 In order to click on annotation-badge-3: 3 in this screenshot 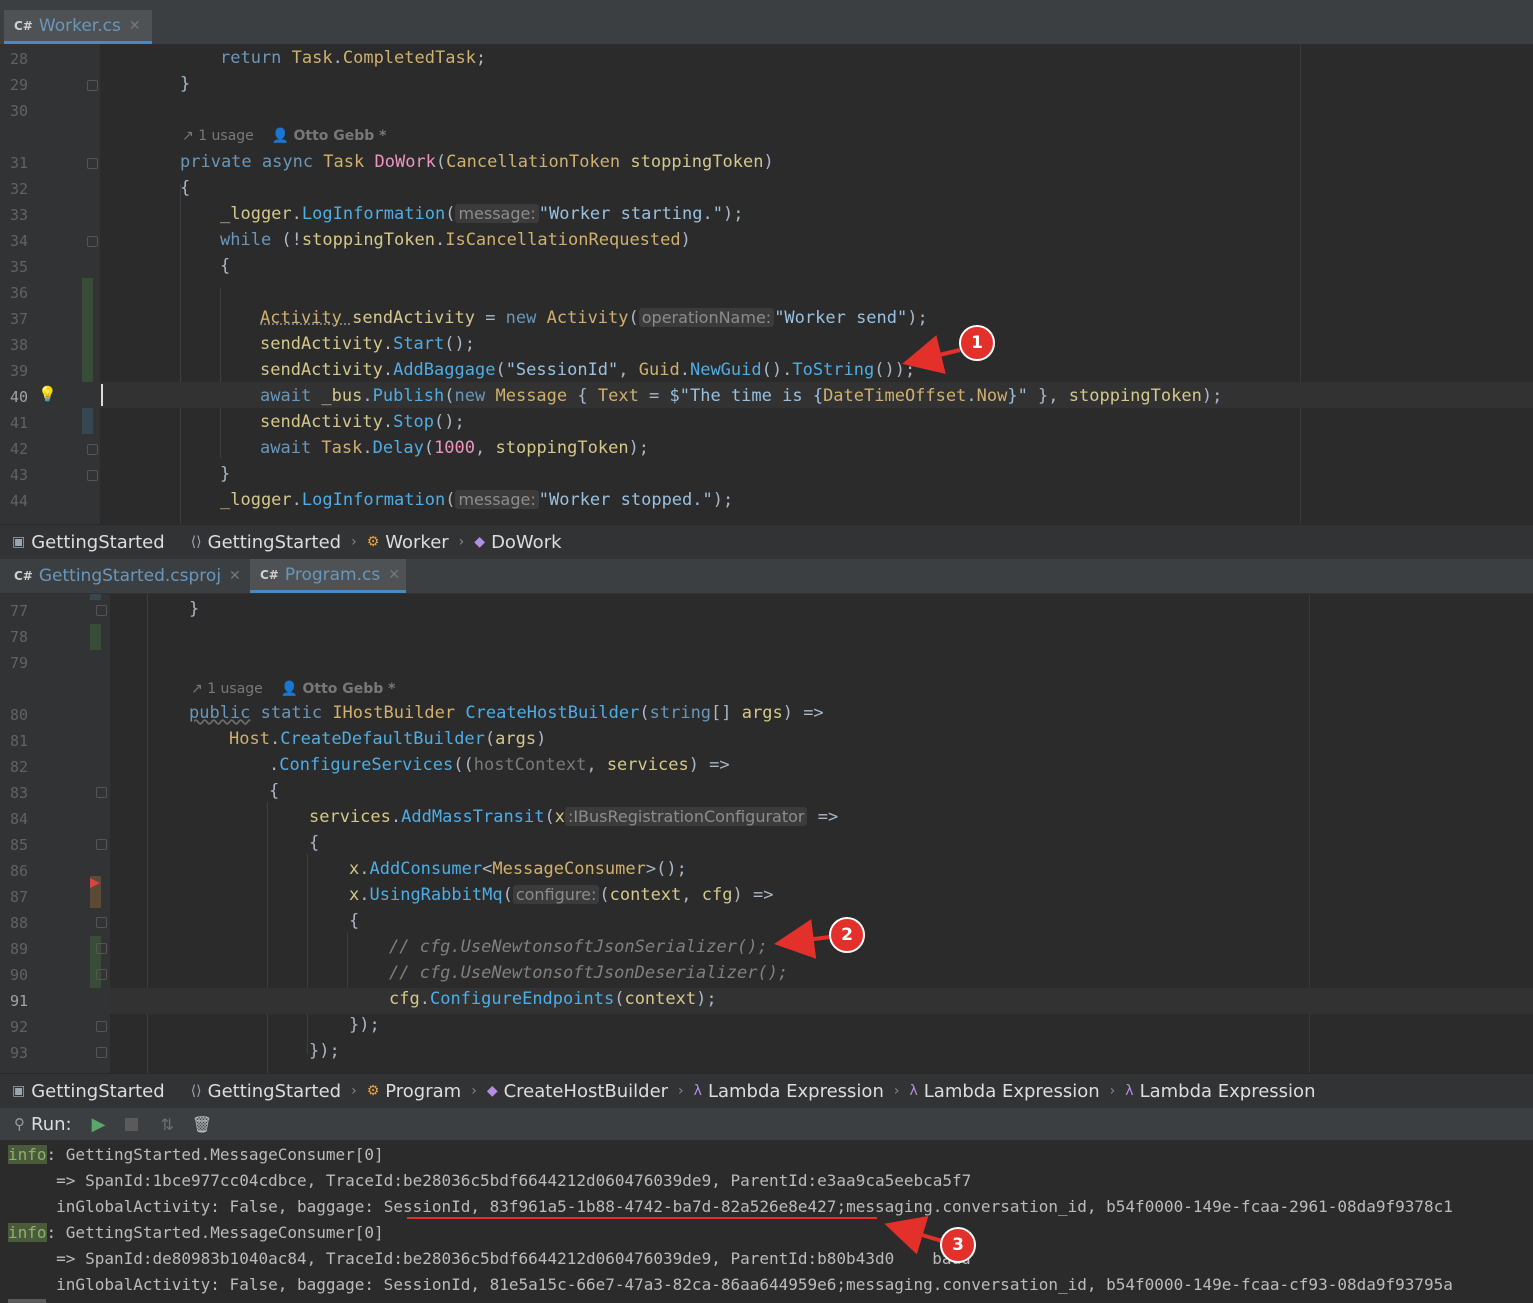, I will do `click(958, 1245)`.